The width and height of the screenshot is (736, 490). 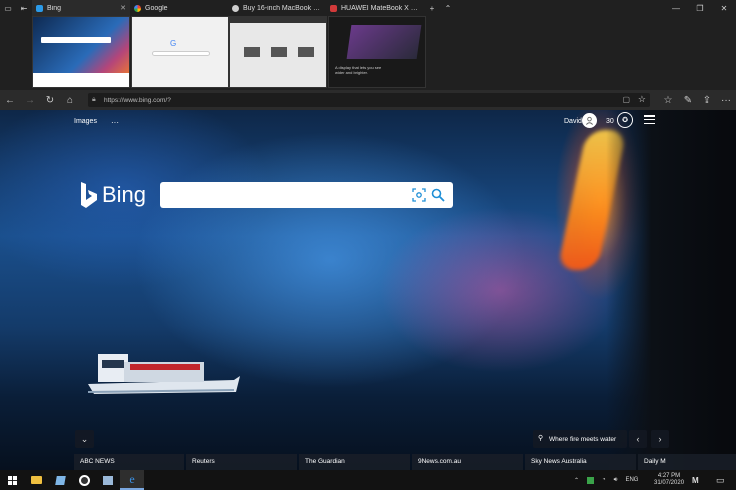 I want to click on back-icon: ←, so click(x=10, y=100).